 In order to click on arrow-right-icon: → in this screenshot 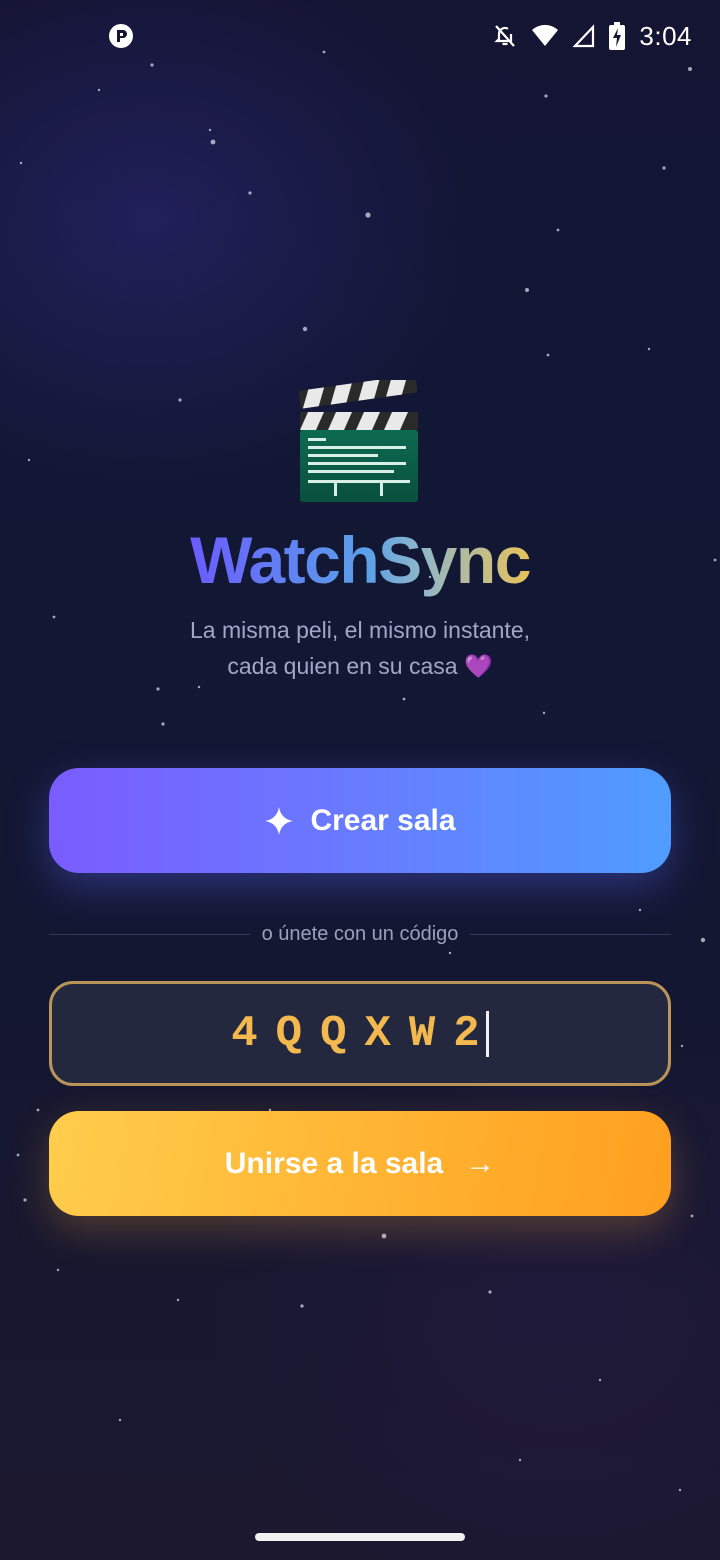, I will do `click(480, 1163)`.